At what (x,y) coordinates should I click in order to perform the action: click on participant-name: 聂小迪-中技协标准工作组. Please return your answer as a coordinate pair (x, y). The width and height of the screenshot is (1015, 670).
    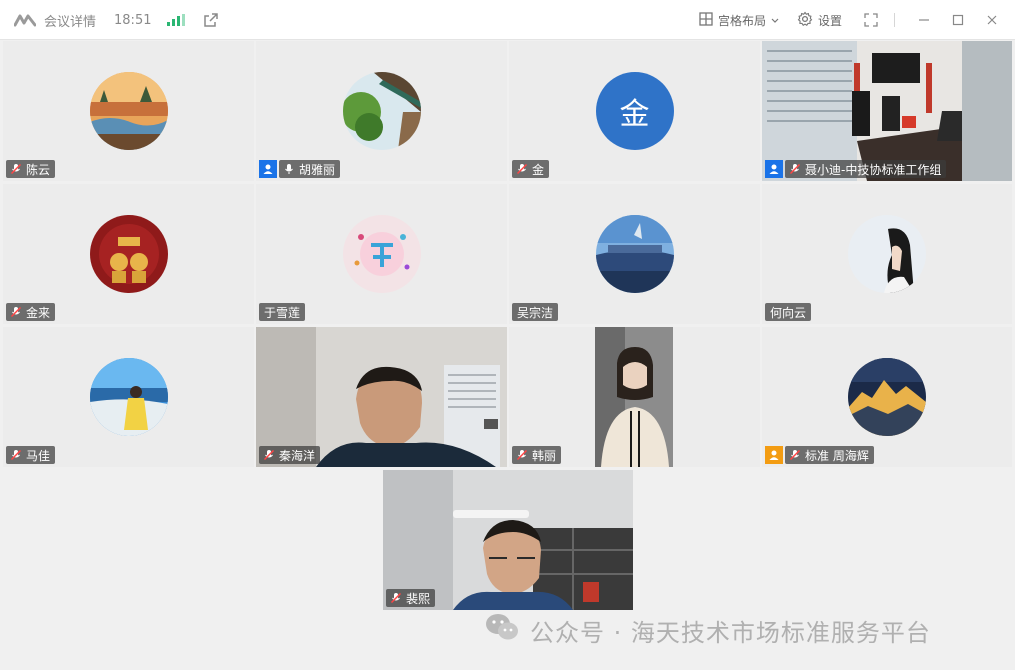
    Looking at the image, I should click on (873, 169).